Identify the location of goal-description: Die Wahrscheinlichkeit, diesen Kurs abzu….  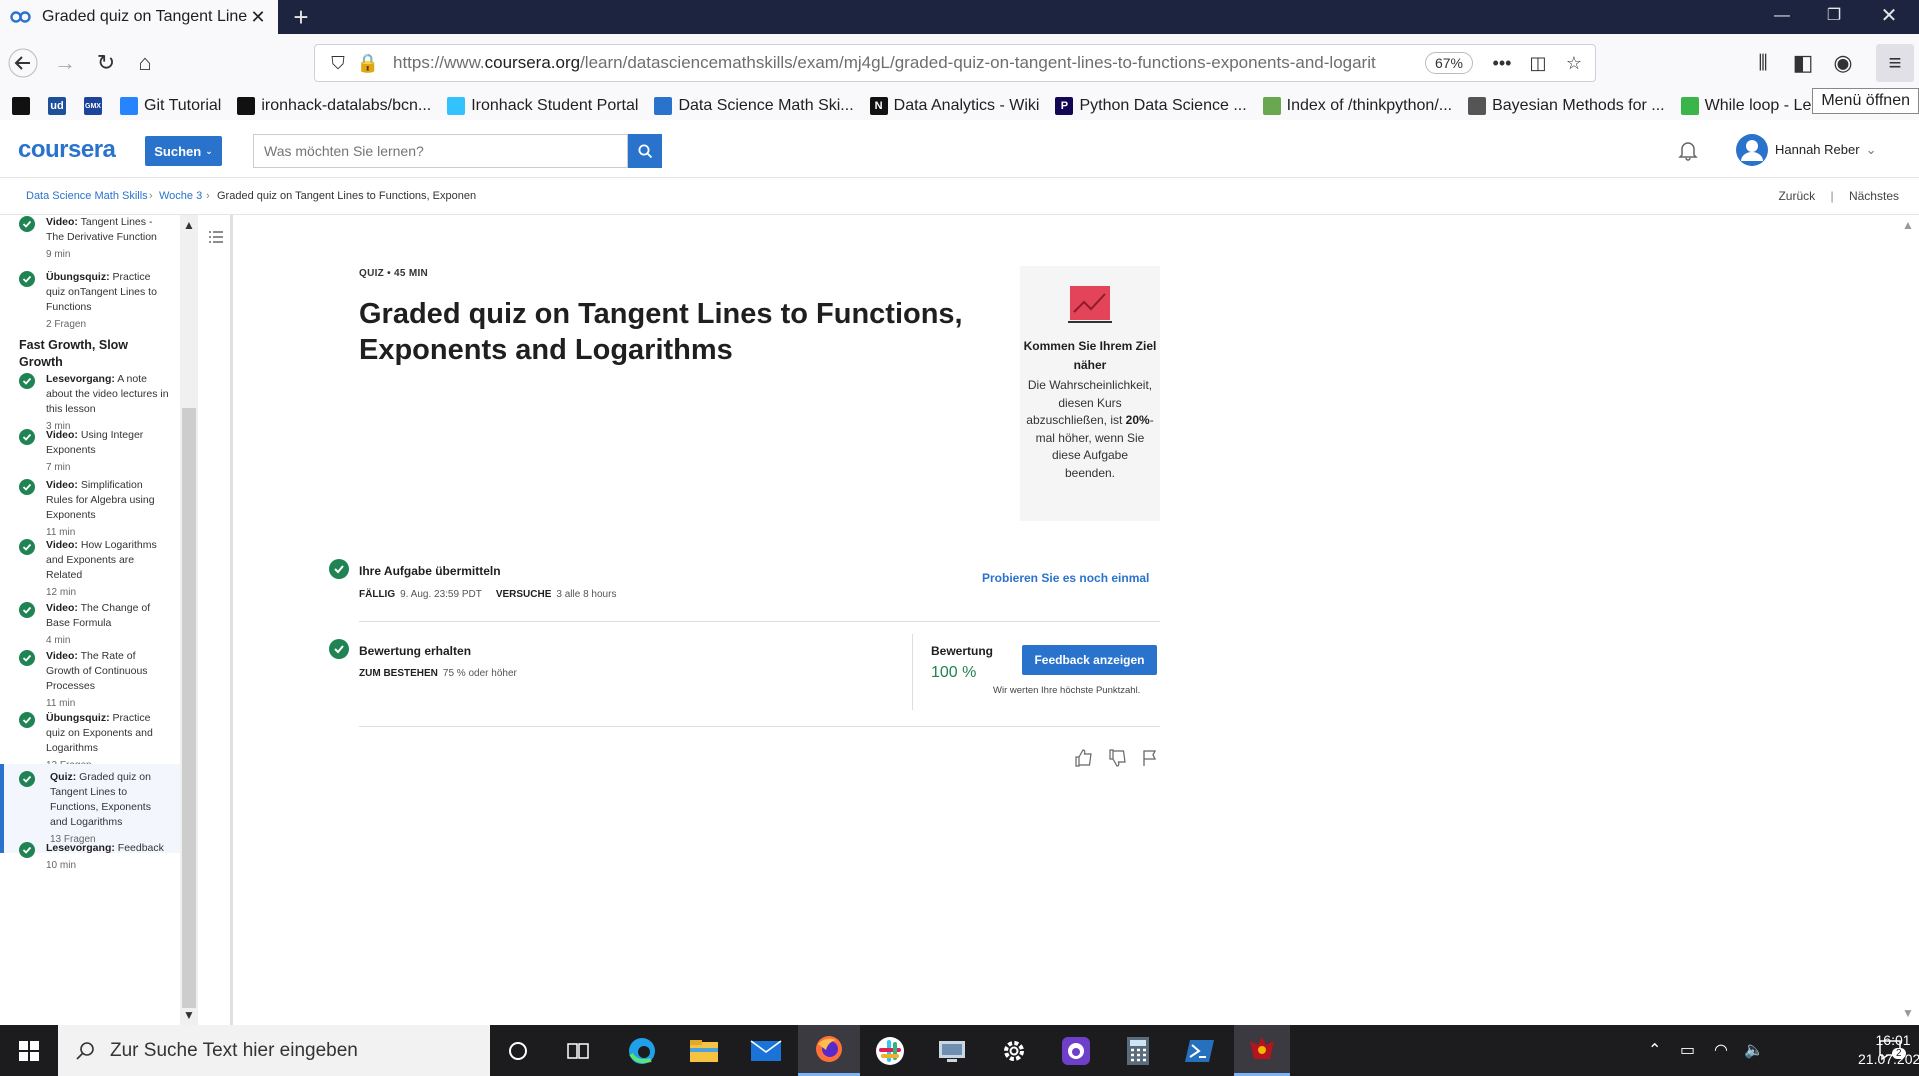
(1090, 429).